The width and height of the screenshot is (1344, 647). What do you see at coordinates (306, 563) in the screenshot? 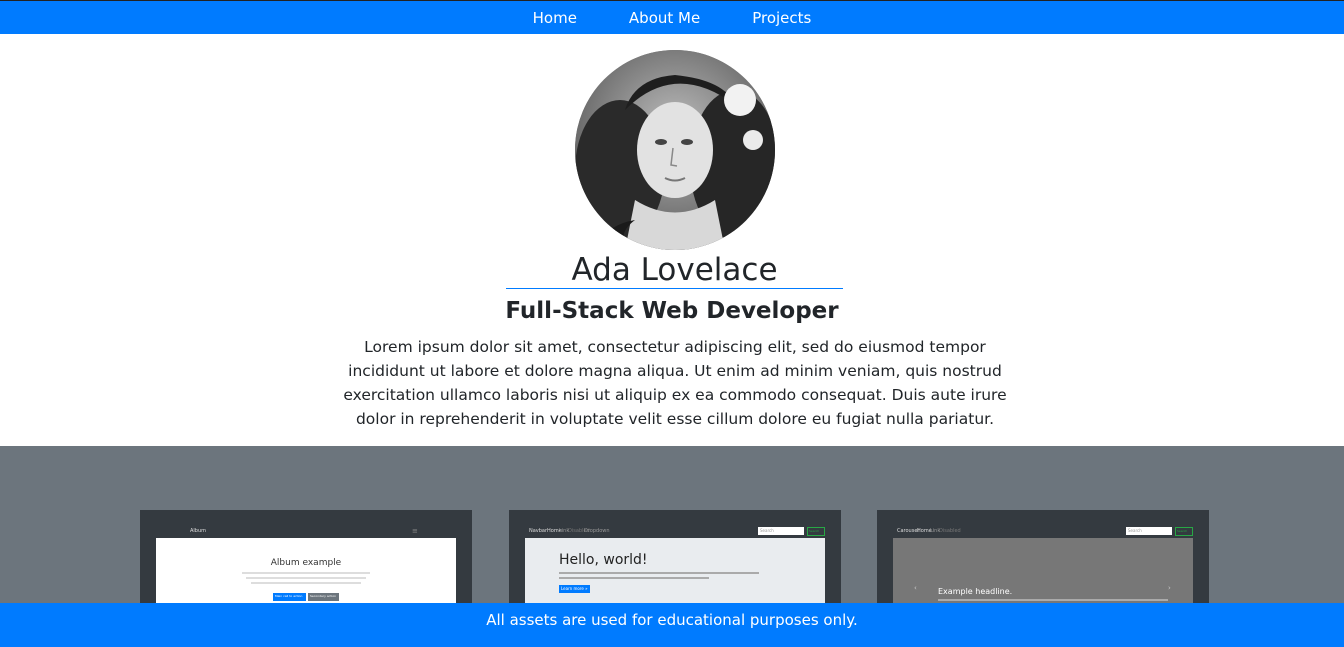
I see `thumb-heading: Album example` at bounding box center [306, 563].